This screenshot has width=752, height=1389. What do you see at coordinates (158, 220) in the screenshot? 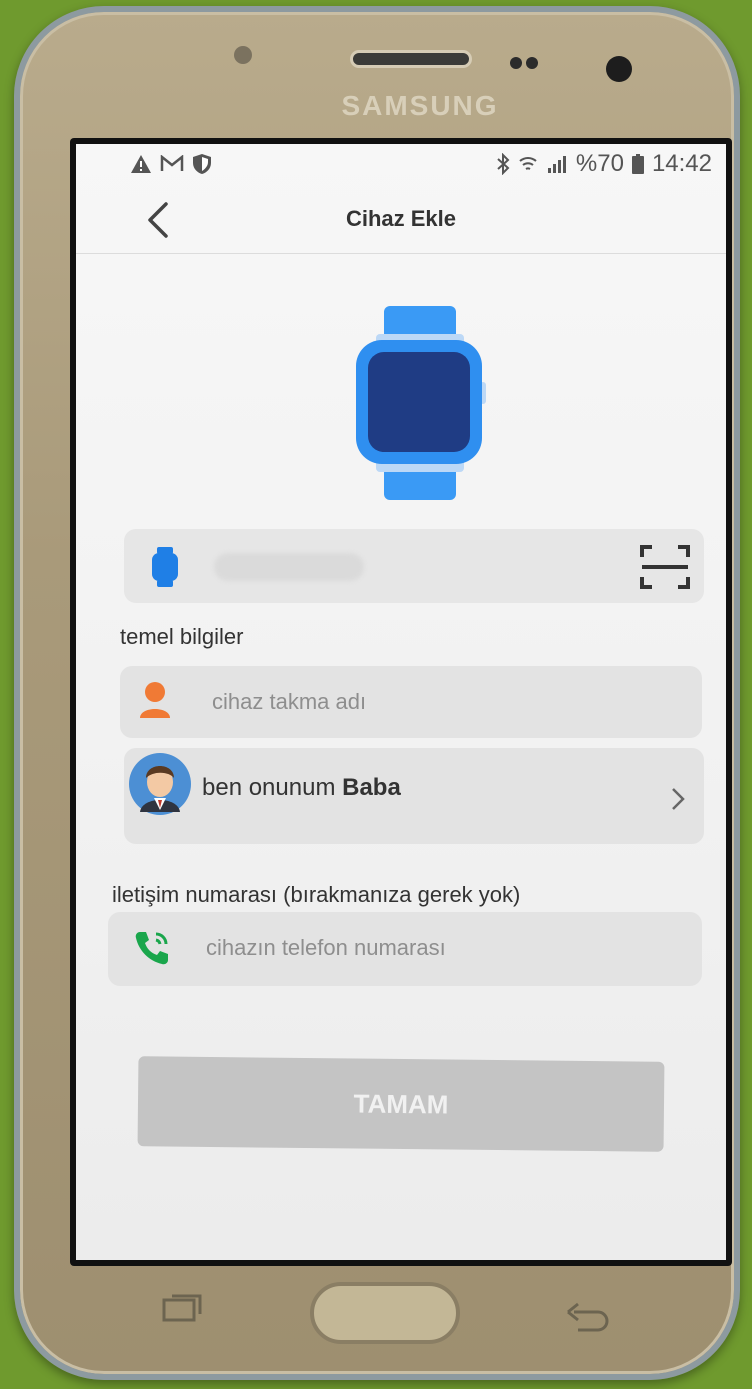
I see `back-arrow-icon` at bounding box center [158, 220].